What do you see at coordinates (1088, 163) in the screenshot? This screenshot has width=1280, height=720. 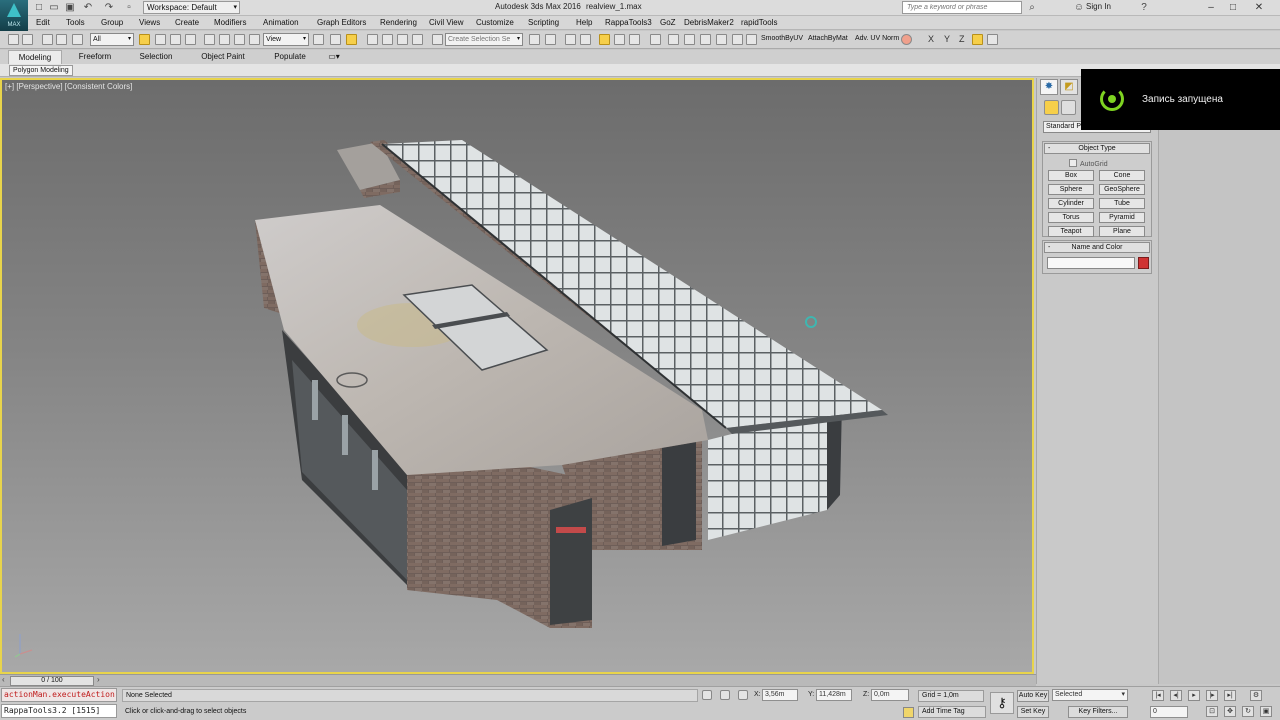 I see `autogrid-checkbox: AutoGrid` at bounding box center [1088, 163].